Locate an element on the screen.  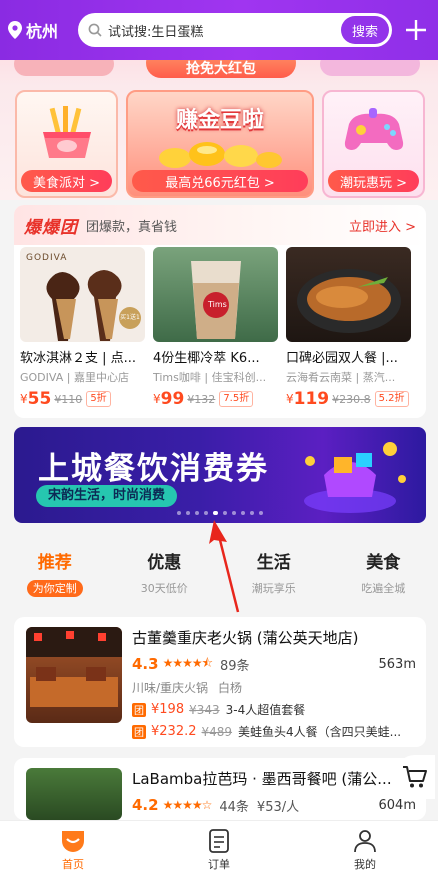
food-party-label: 美食派对 > is located at coordinates (66, 181).